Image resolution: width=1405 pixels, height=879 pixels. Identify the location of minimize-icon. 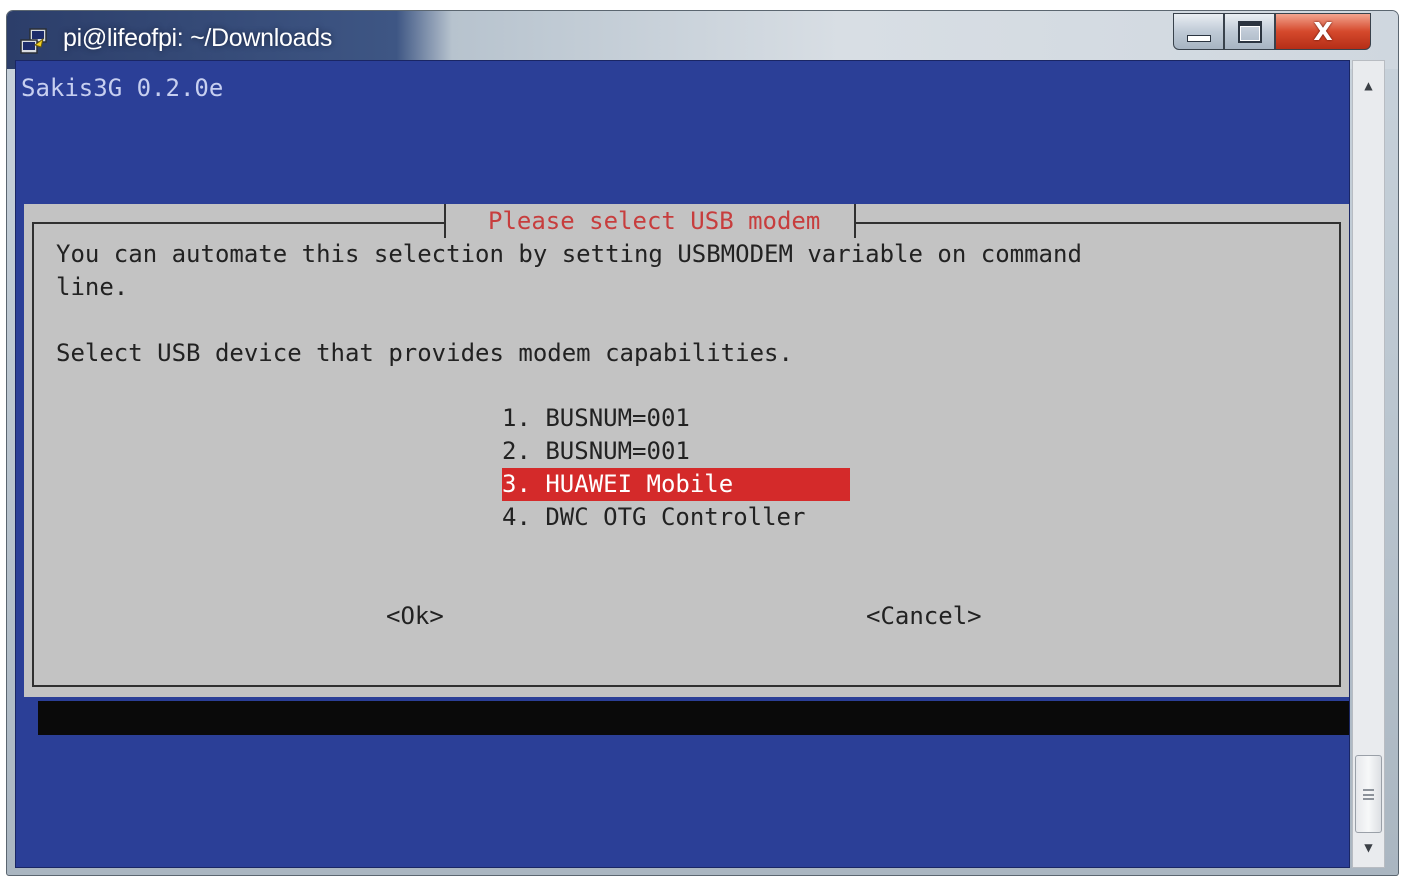
(1198, 38).